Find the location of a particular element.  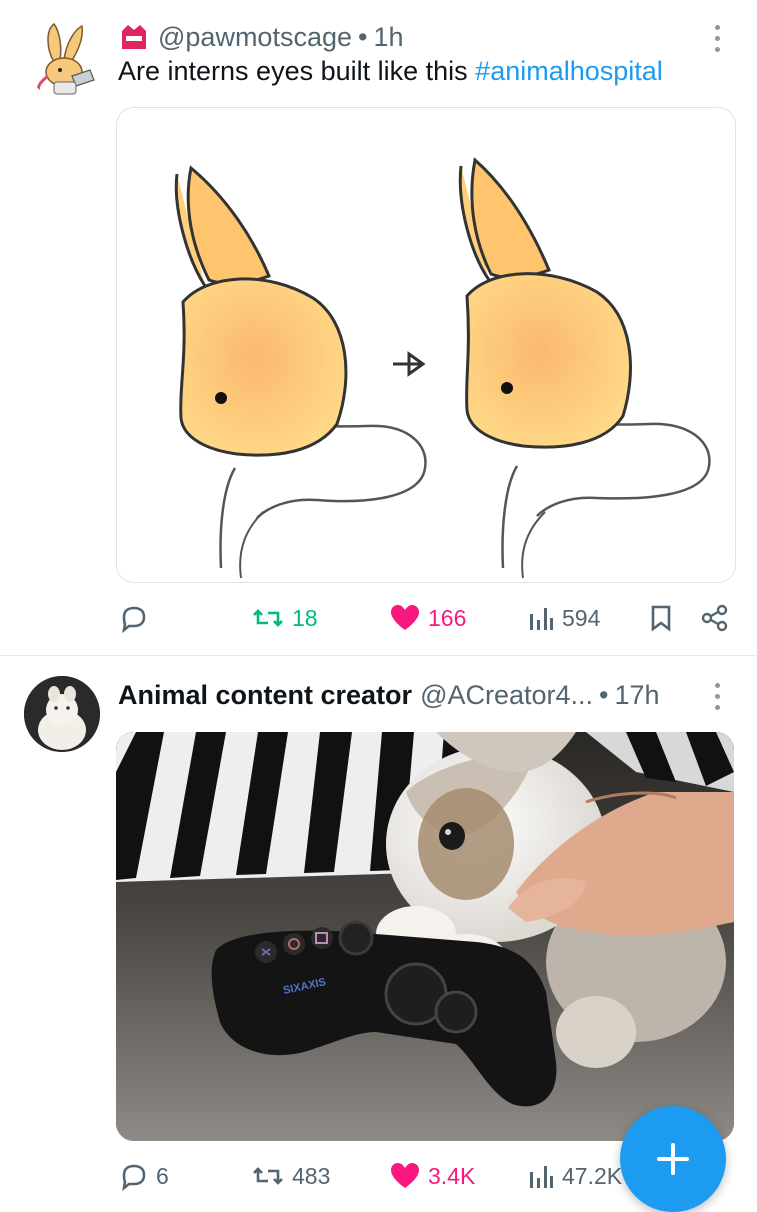

user-handle: @pawmotscage is located at coordinates (255, 37).